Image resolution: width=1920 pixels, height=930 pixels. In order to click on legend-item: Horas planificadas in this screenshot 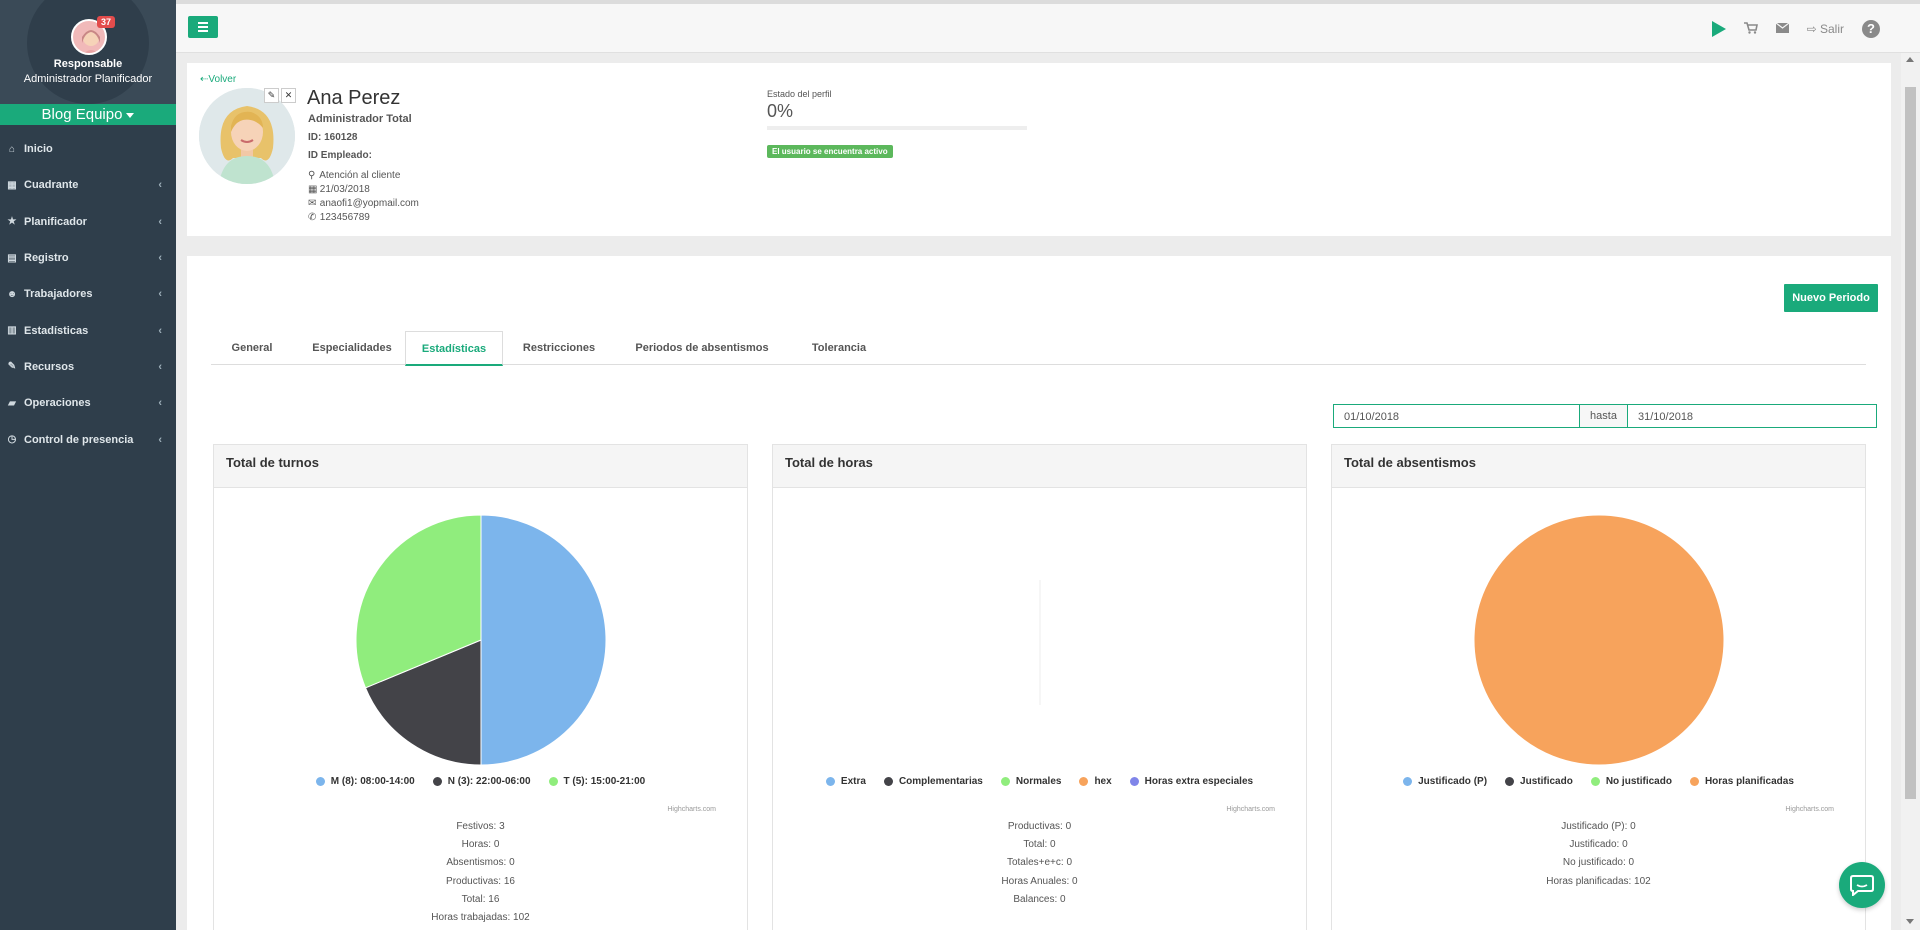, I will do `click(1741, 781)`.